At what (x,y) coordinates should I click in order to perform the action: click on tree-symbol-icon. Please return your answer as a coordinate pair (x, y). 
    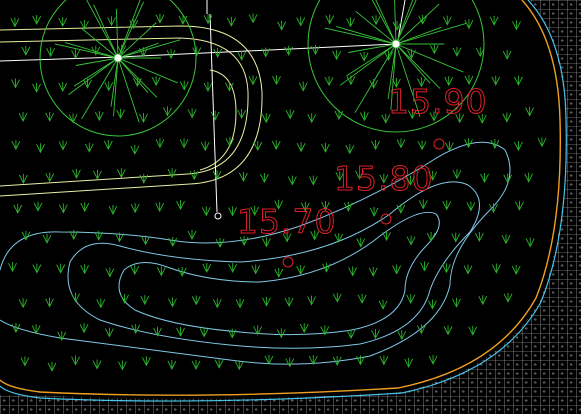
    Looking at the image, I should click on (118, 68).